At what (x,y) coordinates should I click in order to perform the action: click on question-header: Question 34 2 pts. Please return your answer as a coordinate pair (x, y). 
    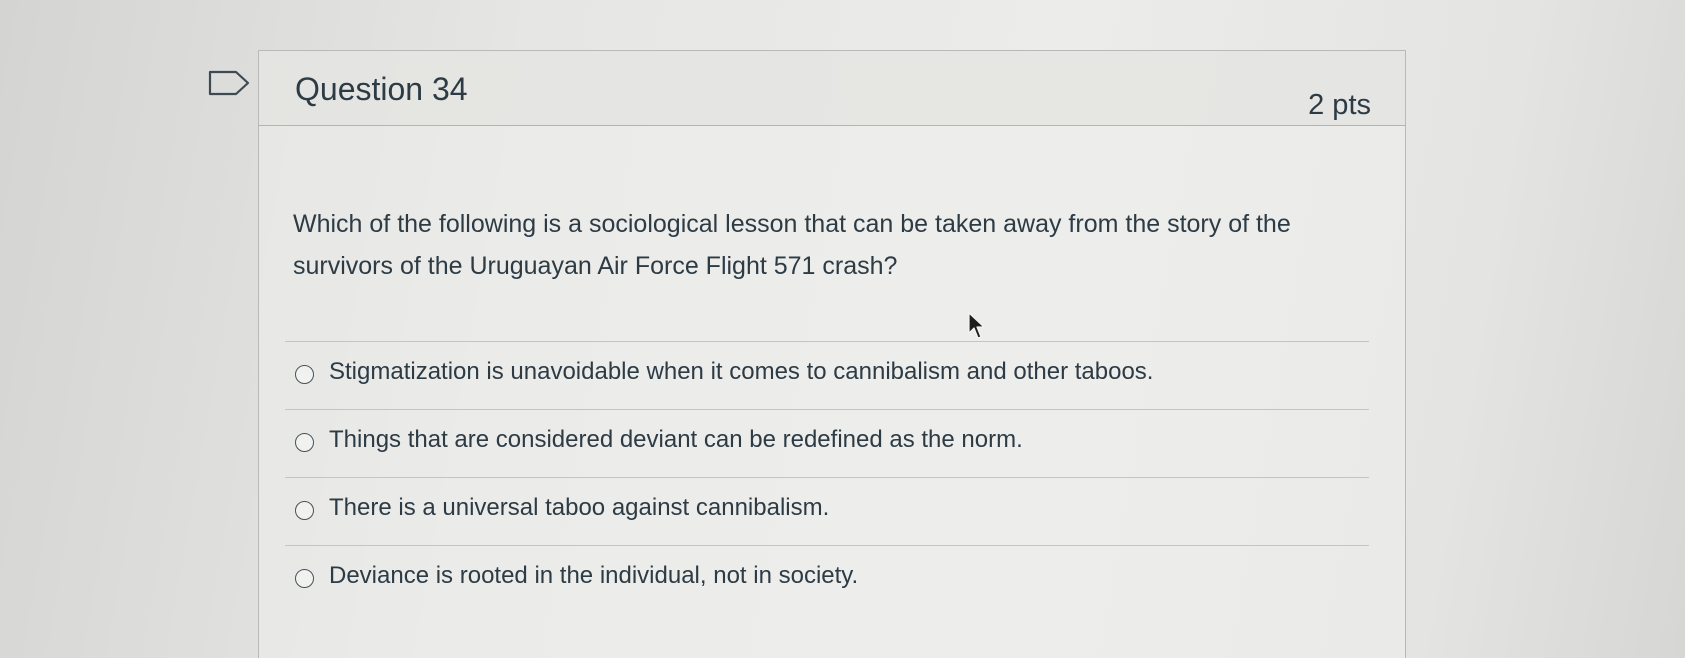
    Looking at the image, I should click on (832, 88).